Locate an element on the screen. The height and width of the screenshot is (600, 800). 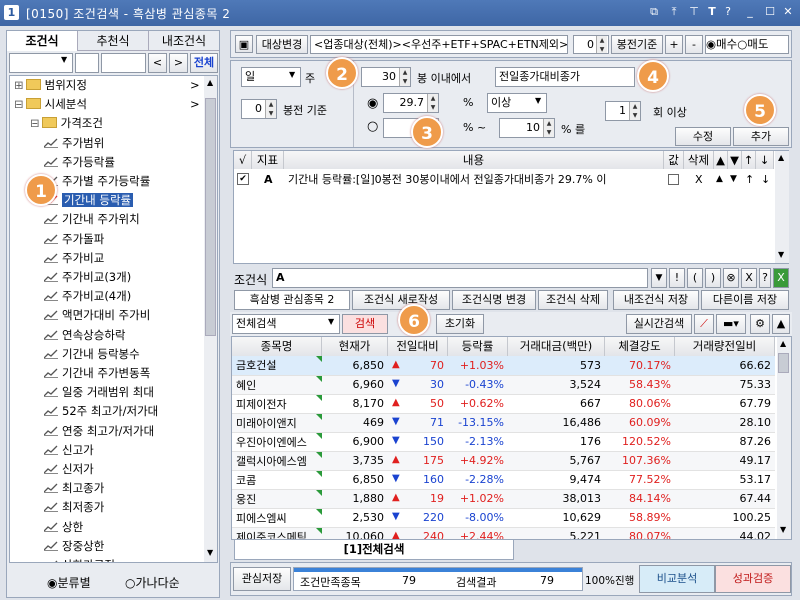
buy-sell-toggle: ◉매수○매도 is located at coordinates (747, 44).